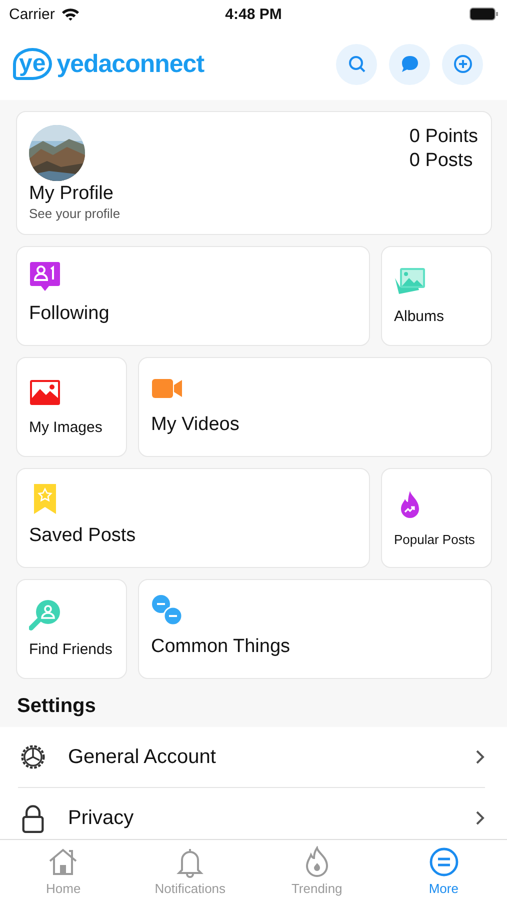 The height and width of the screenshot is (900, 507). What do you see at coordinates (193, 518) in the screenshot?
I see `menu-tile: Saved Posts` at bounding box center [193, 518].